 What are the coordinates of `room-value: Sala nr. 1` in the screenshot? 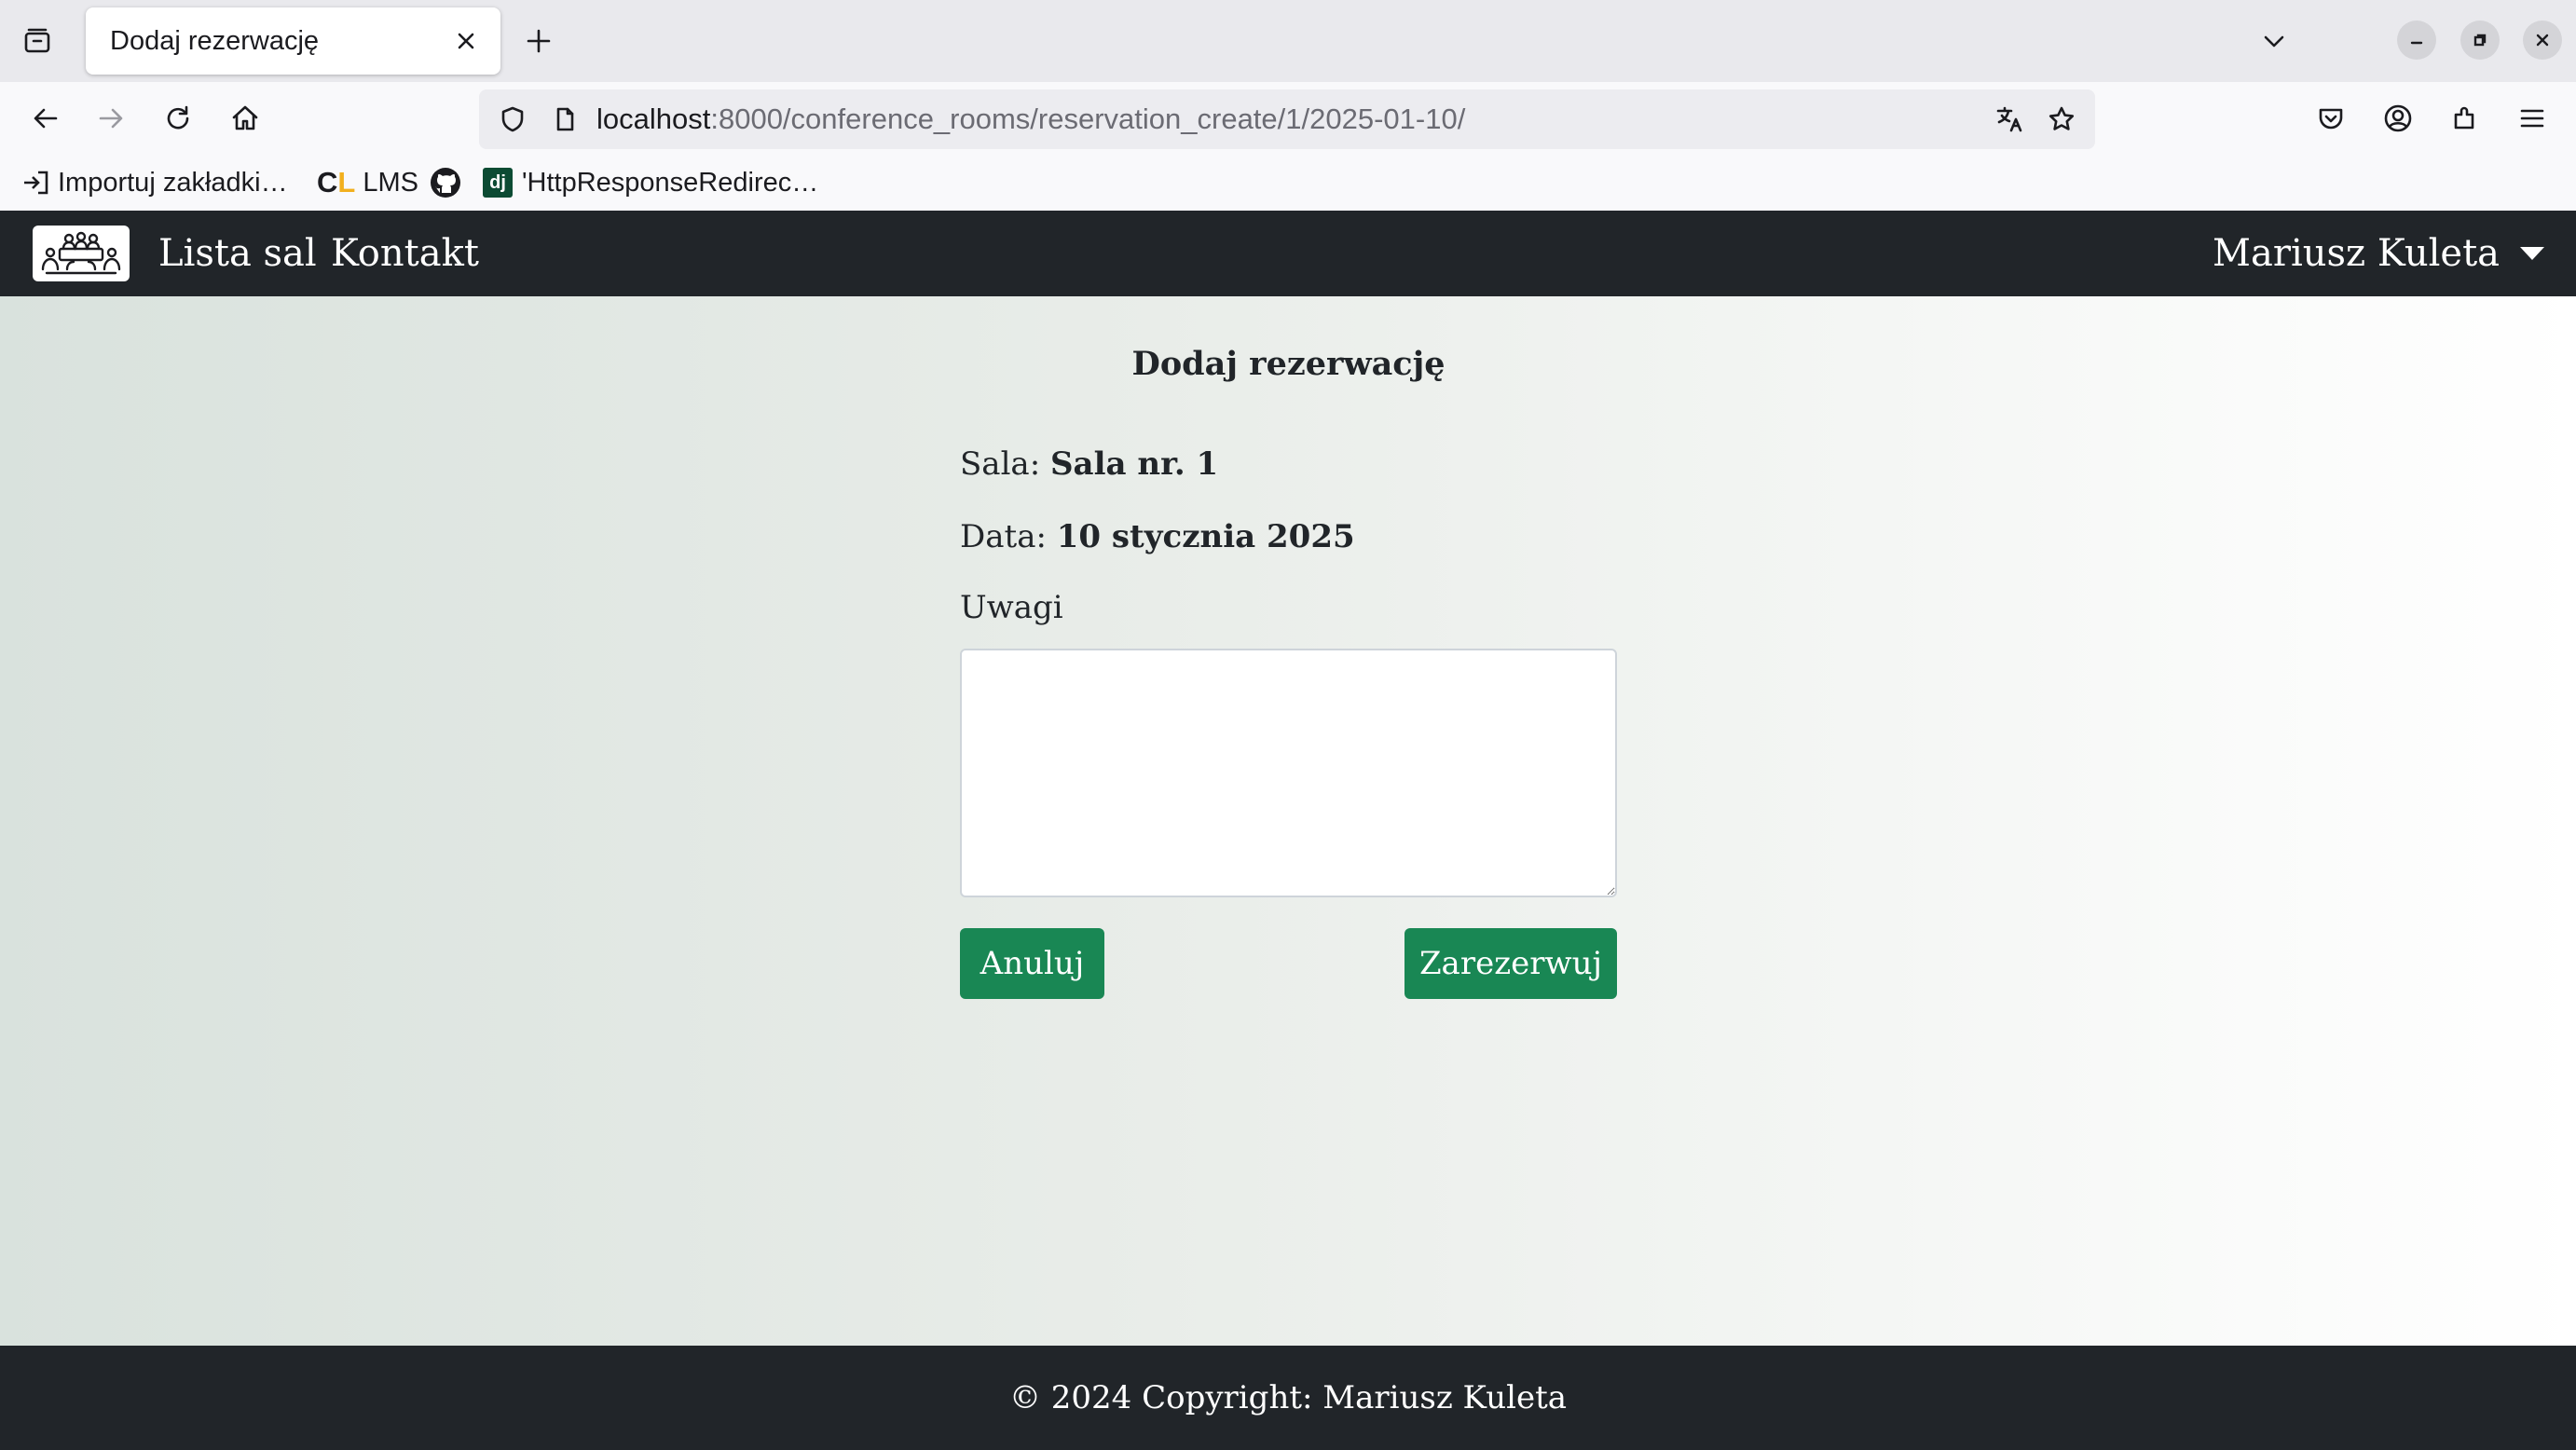 It's located at (1134, 464).